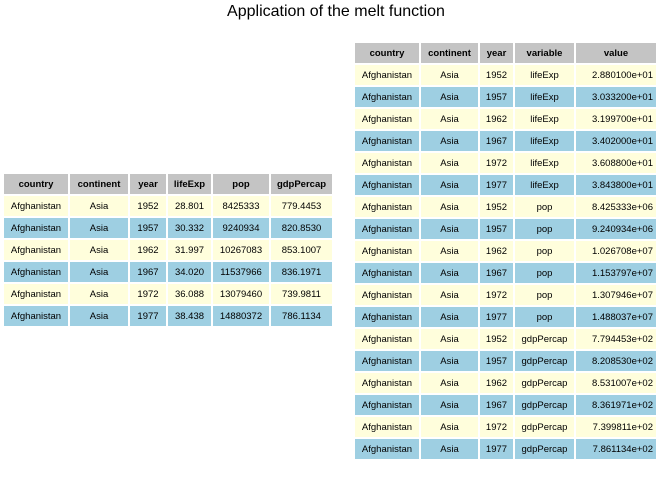  What do you see at coordinates (148, 184) in the screenshot?
I see `column-header-year: year` at bounding box center [148, 184].